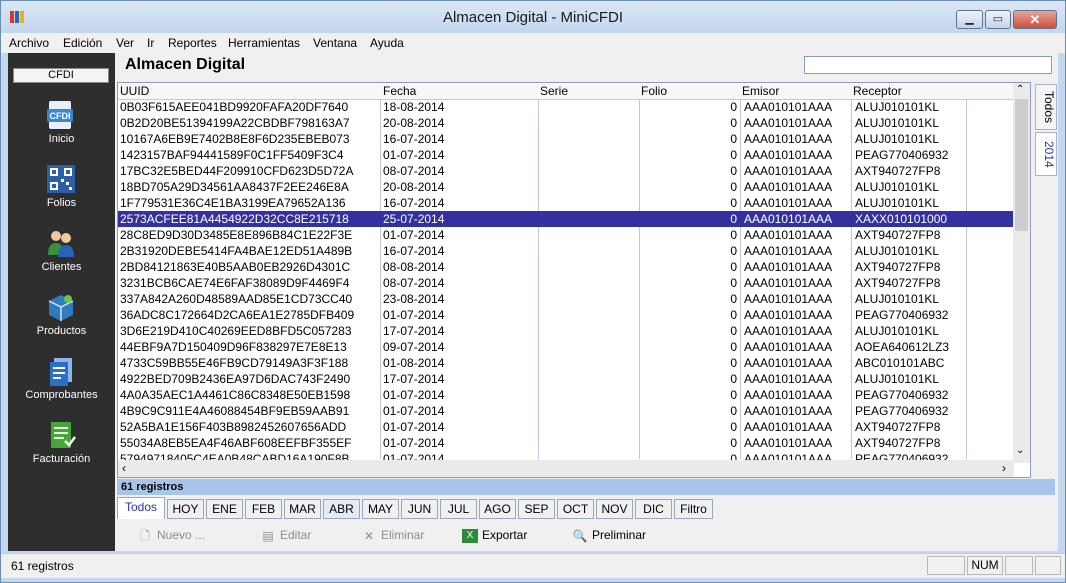 This screenshot has height=583, width=1066. Describe the element at coordinates (61, 372) in the screenshot. I see `documents-icon` at that location.